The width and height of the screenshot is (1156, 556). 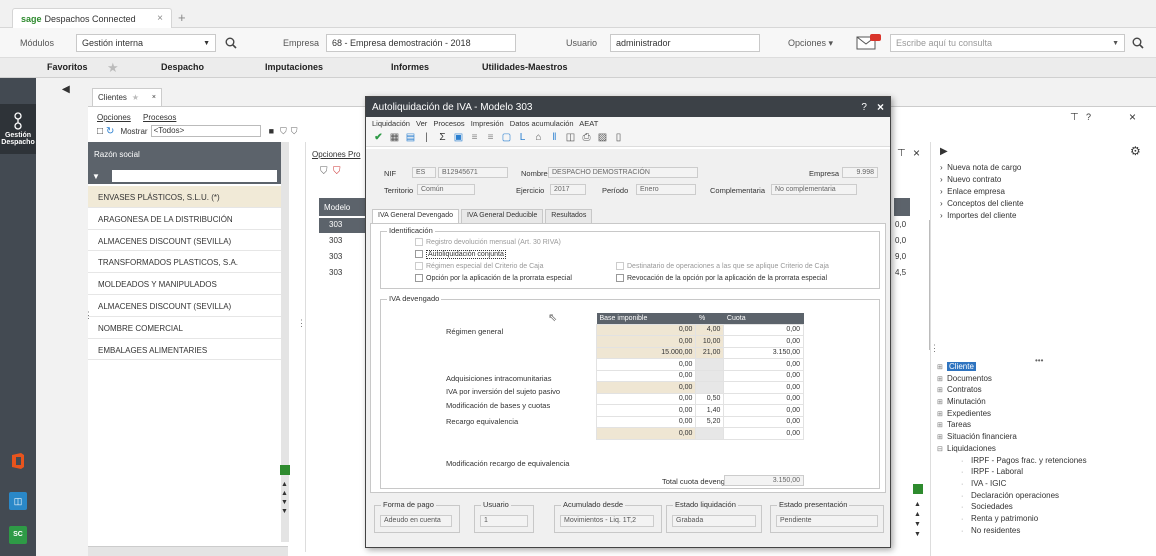 I want to click on usuario-field: 1, so click(x=504, y=521).